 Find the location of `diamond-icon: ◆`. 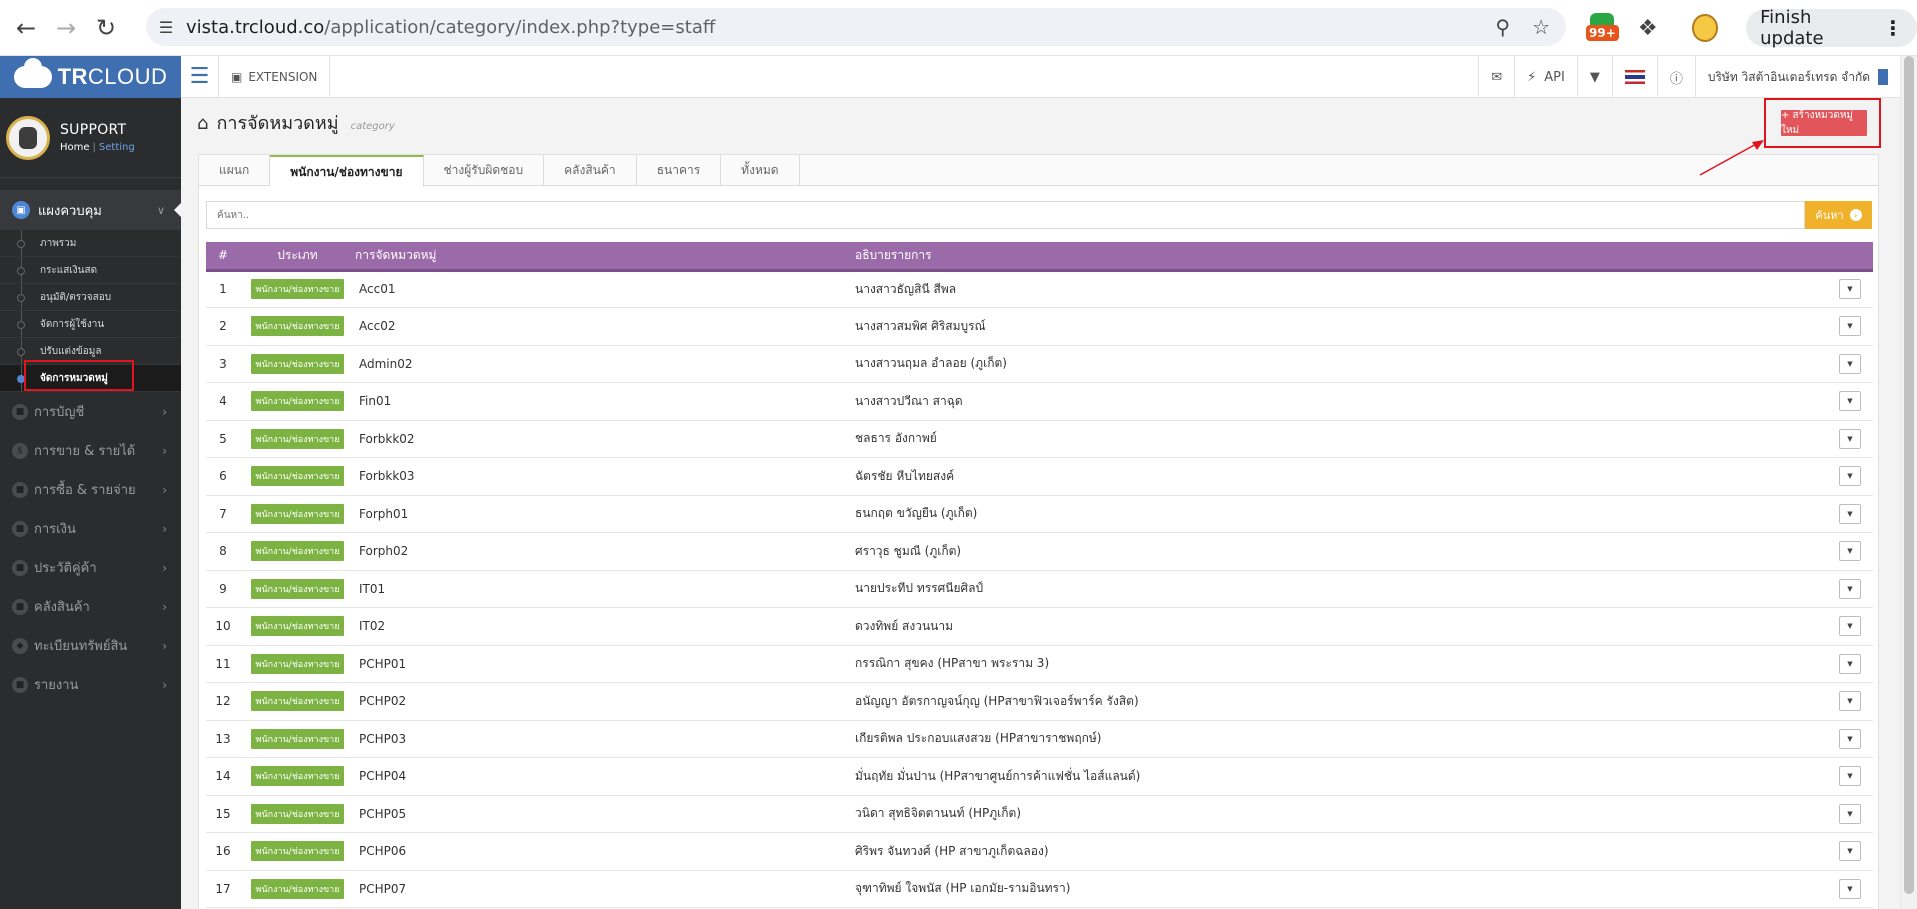

diamond-icon: ◆ is located at coordinates (20, 645).